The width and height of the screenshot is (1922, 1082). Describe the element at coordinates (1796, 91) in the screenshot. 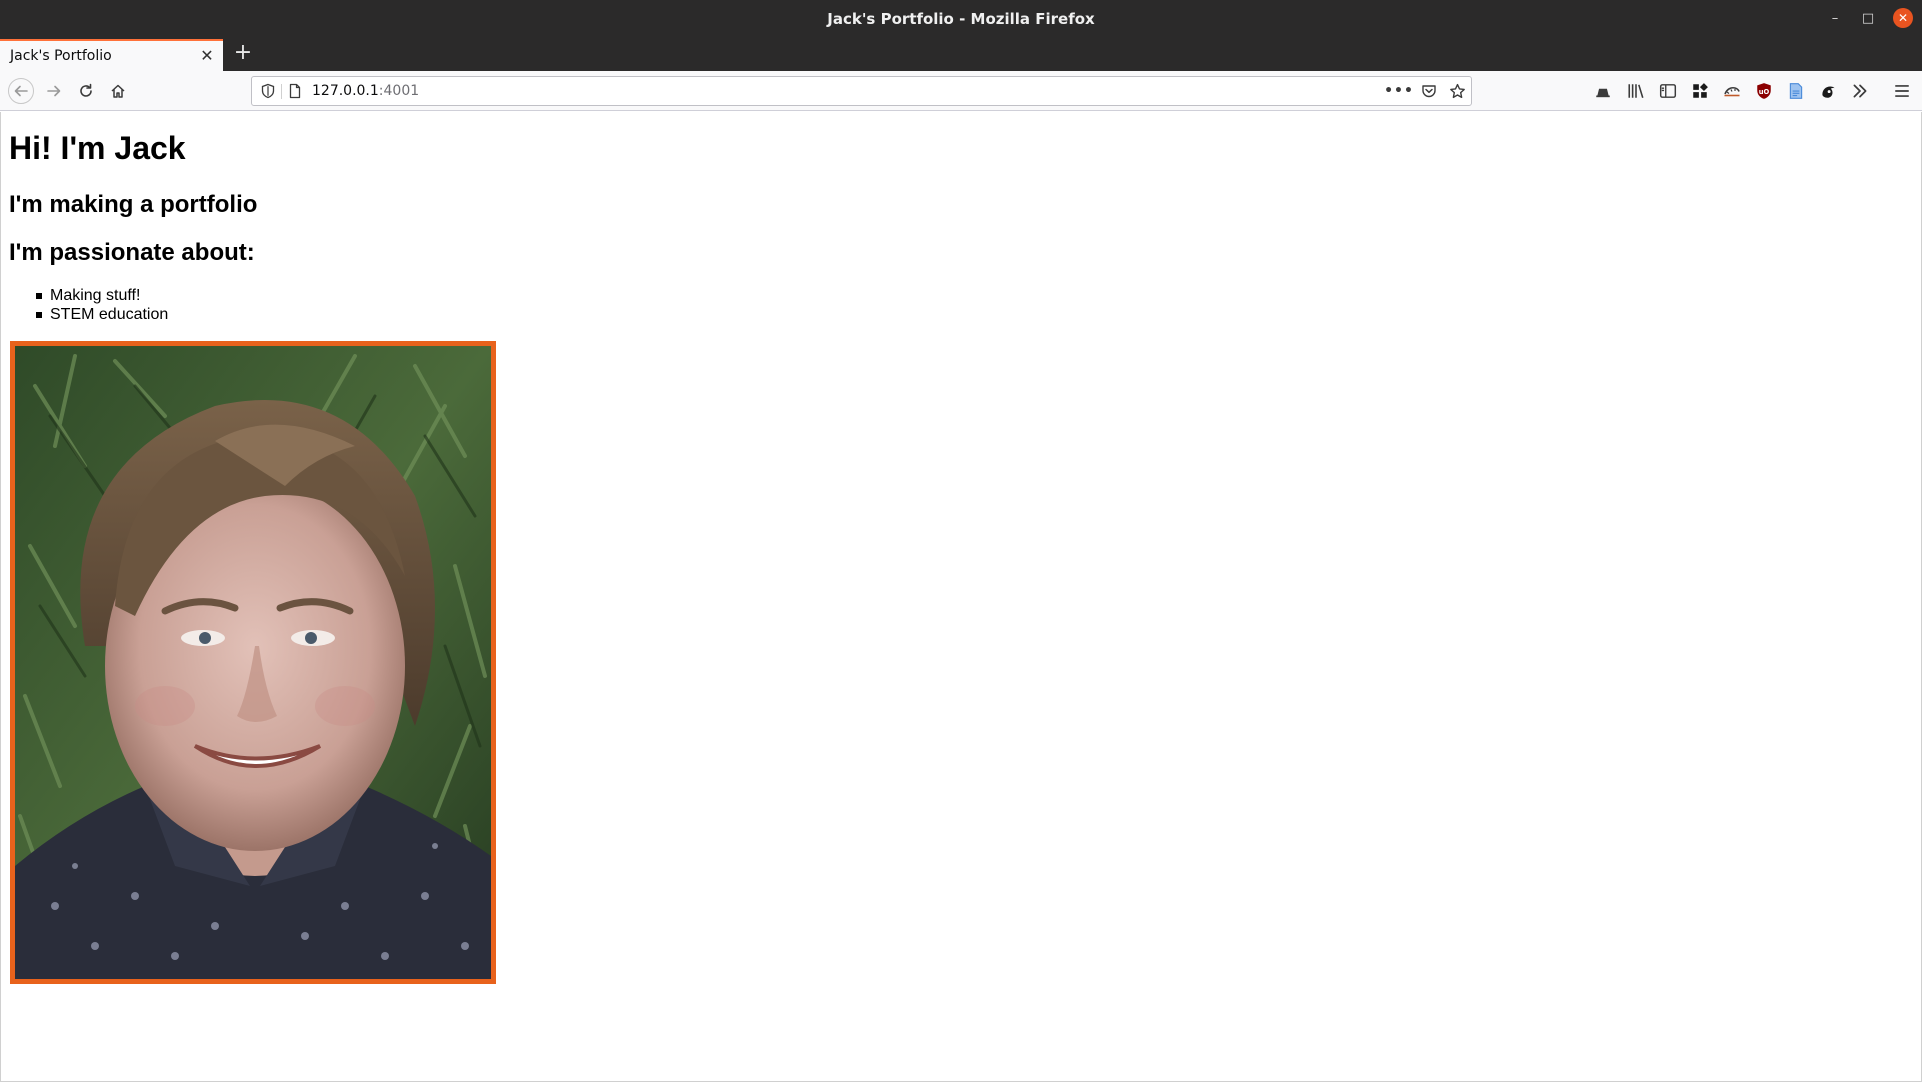

I see `reader-icon` at that location.